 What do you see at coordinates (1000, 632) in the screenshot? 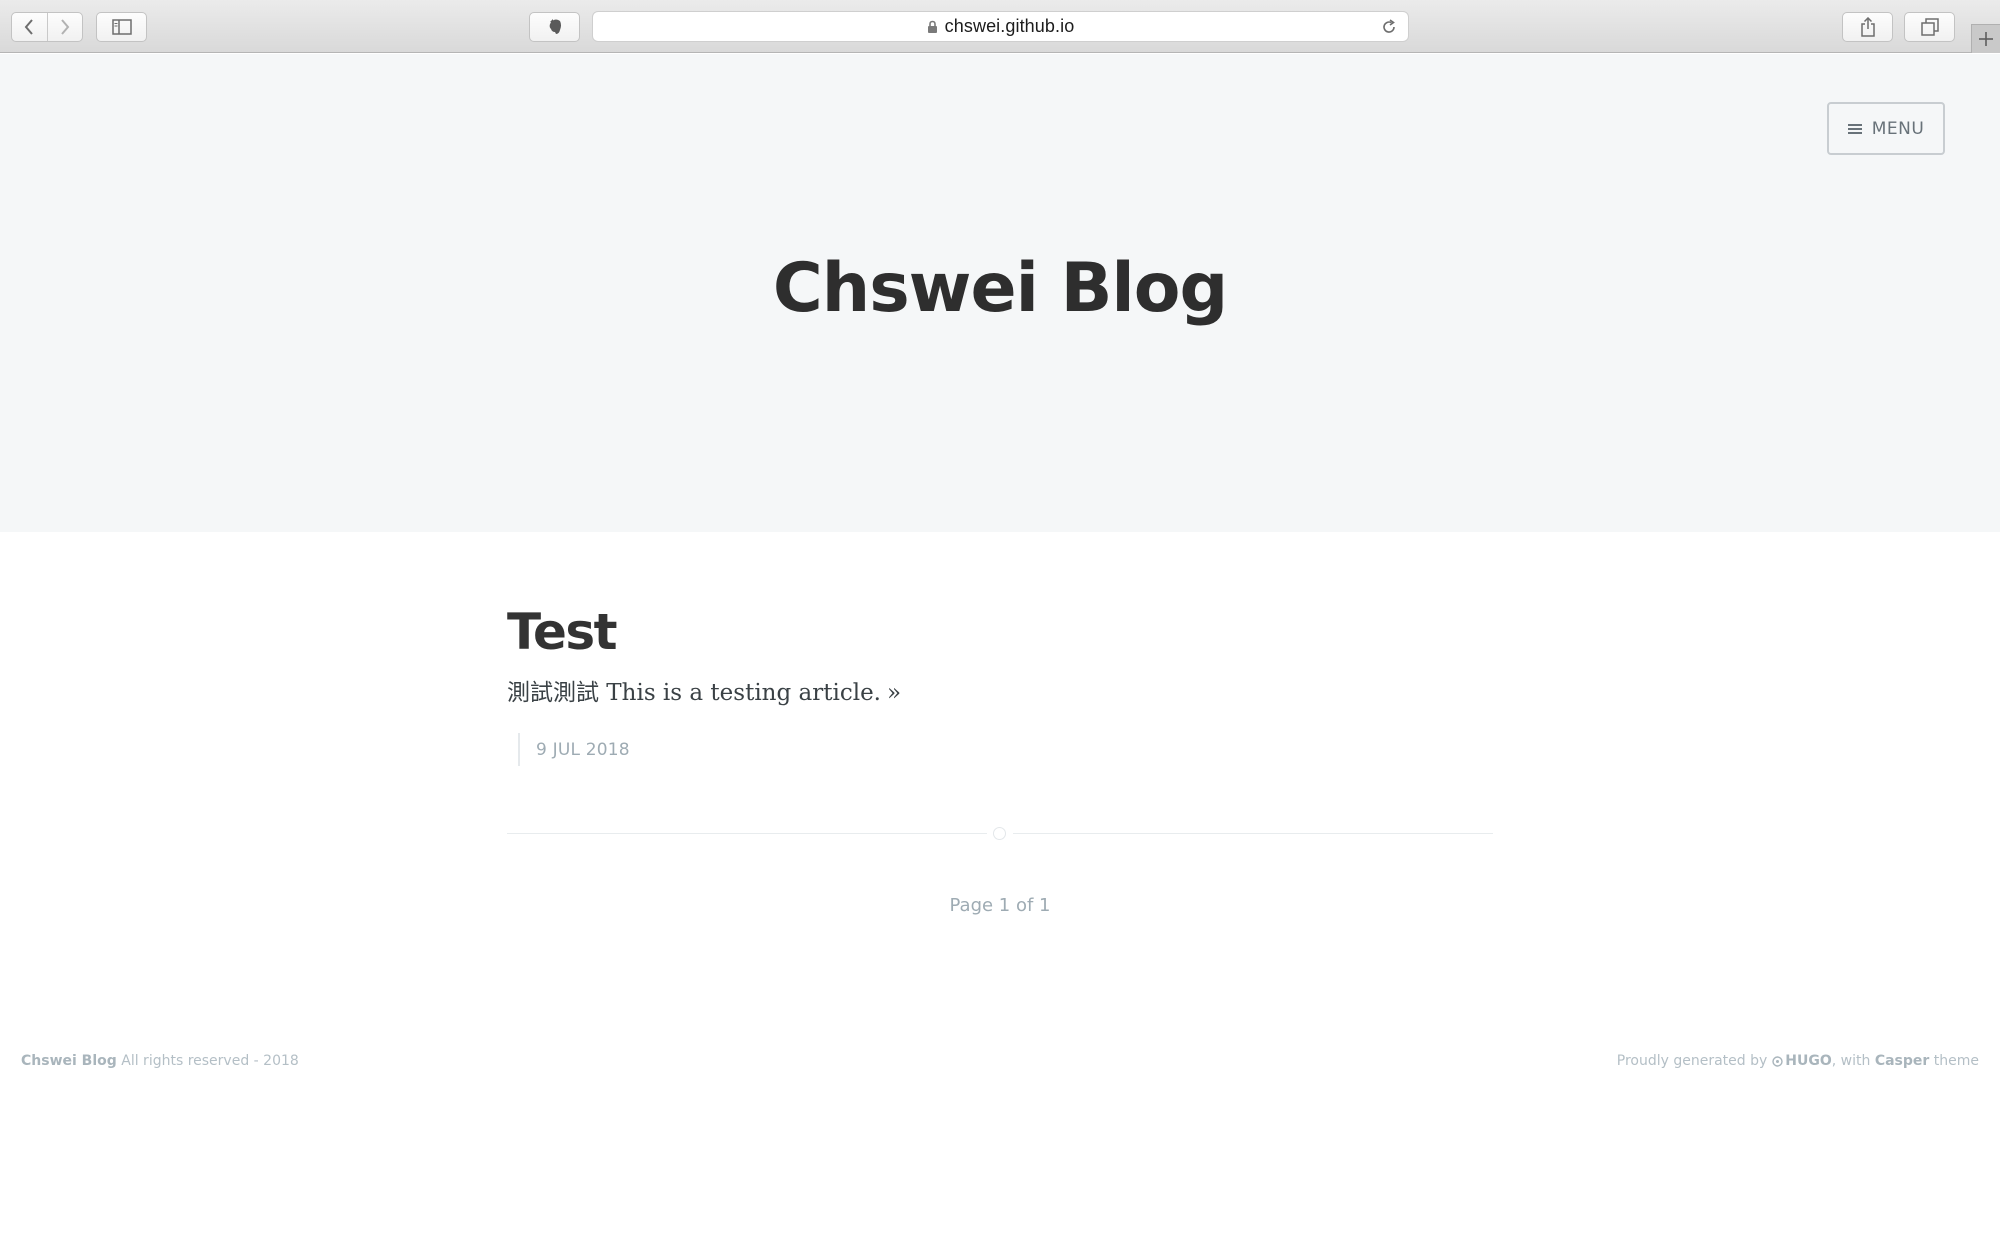
I see `post-title: Test` at bounding box center [1000, 632].